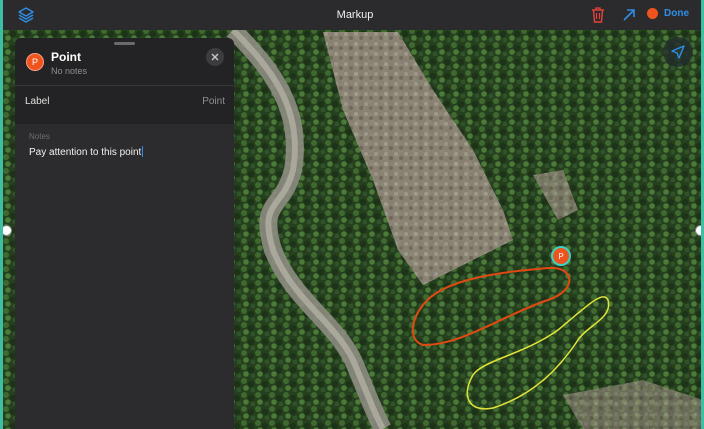 This screenshot has width=704, height=429. What do you see at coordinates (355, 15) in the screenshot?
I see `page-title: Markup` at bounding box center [355, 15].